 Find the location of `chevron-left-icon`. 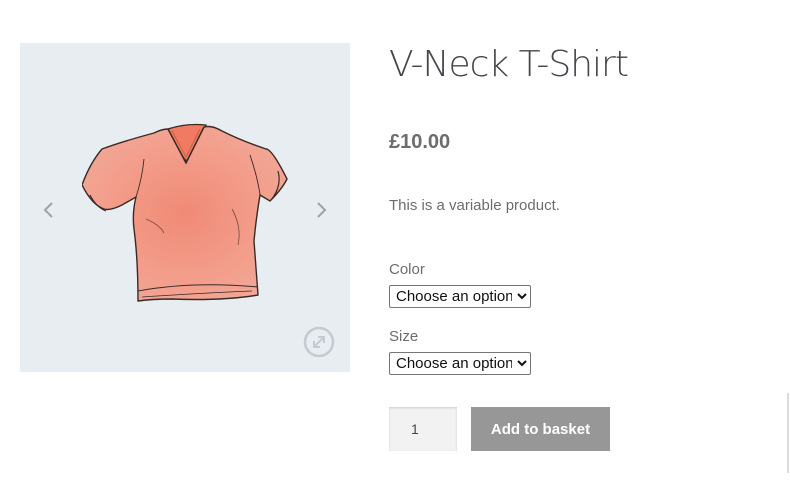

chevron-left-icon is located at coordinates (49, 210).